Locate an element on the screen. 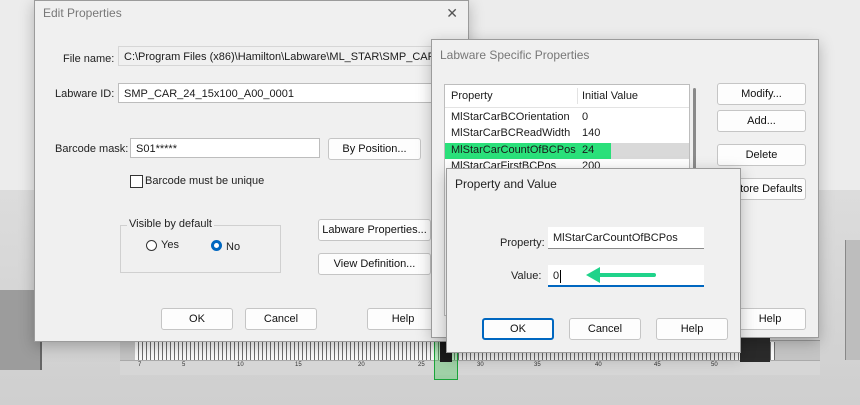 The height and width of the screenshot is (405, 860). ruler-tick: 10 is located at coordinates (240, 365).